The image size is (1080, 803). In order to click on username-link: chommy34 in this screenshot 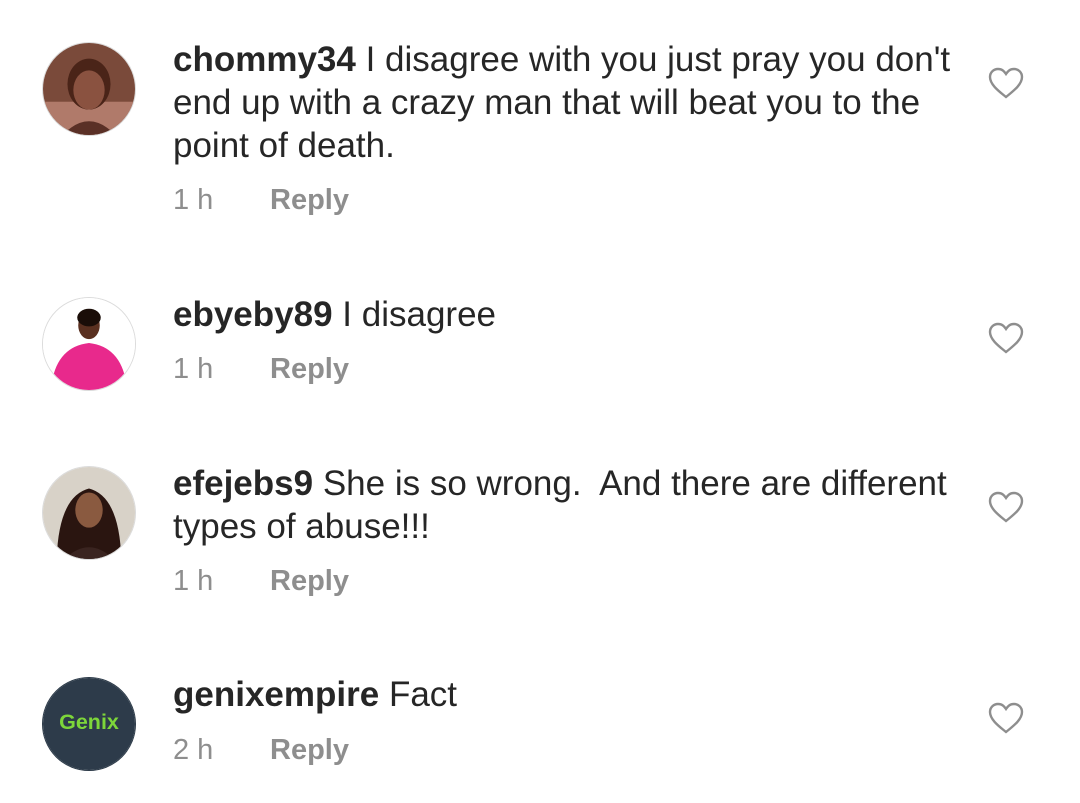, I will do `click(264, 59)`.